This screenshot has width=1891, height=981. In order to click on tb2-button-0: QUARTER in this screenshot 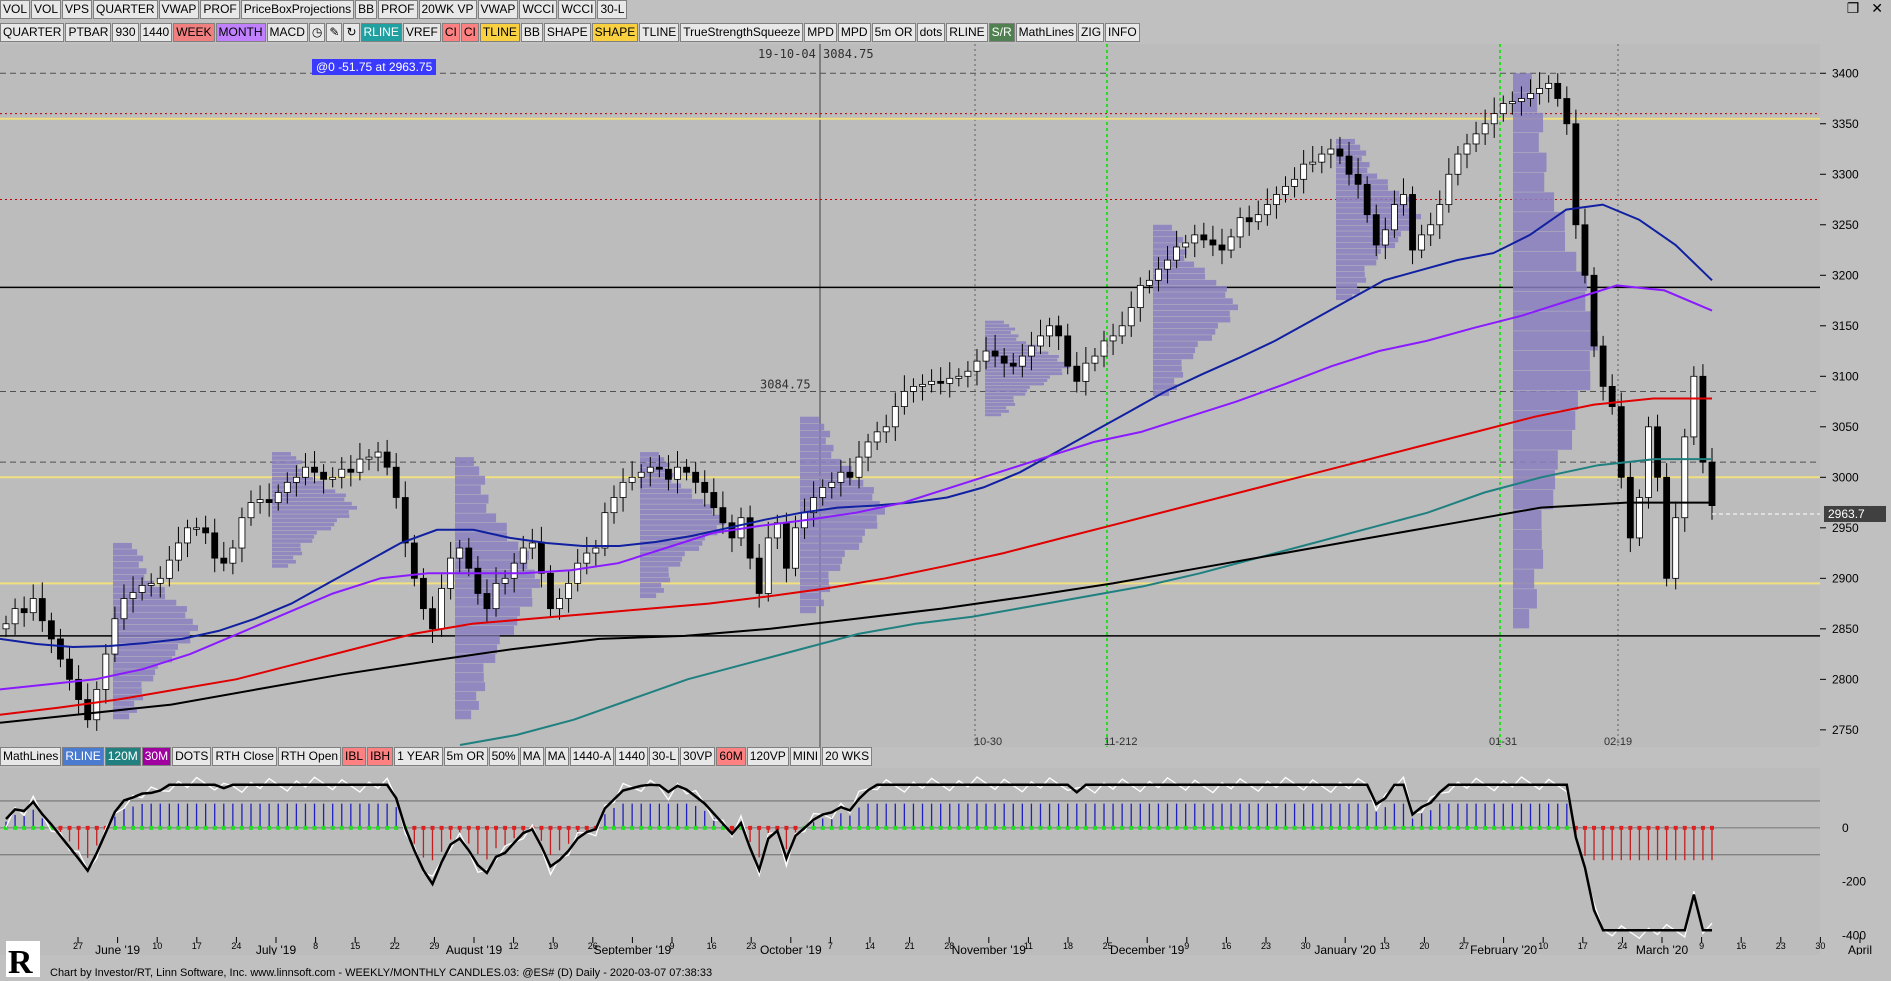, I will do `click(32, 32)`.